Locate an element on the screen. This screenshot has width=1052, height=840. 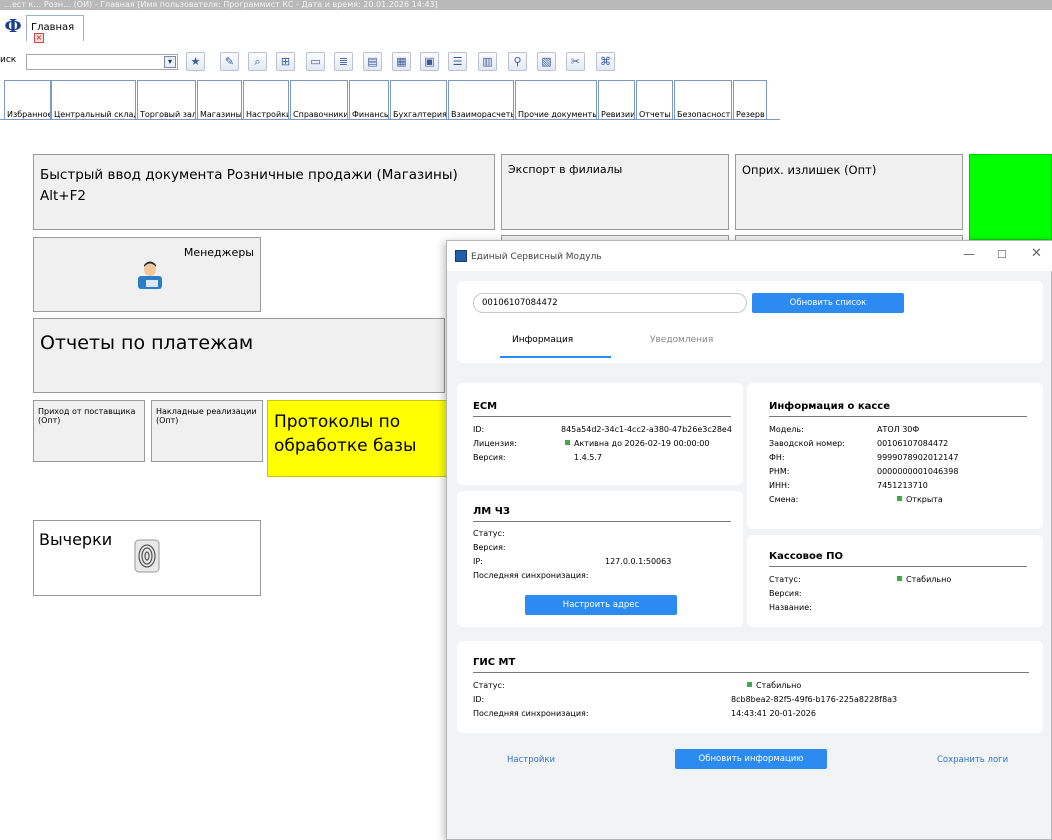
kassa-shift-value: Открыта is located at coordinates (920, 499).